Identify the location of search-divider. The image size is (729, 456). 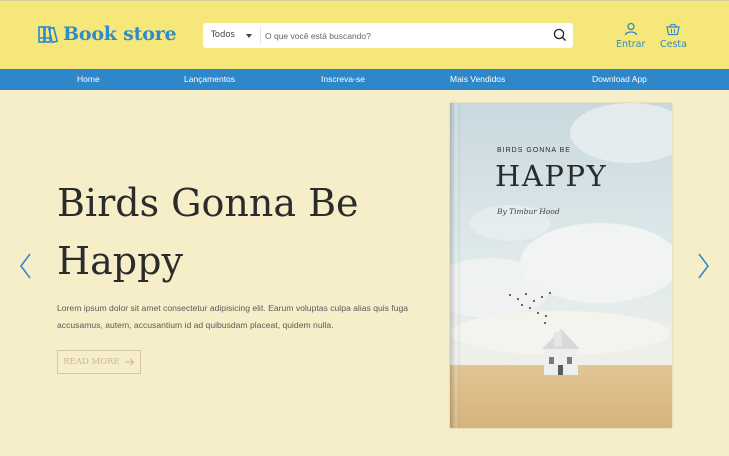
(260, 35).